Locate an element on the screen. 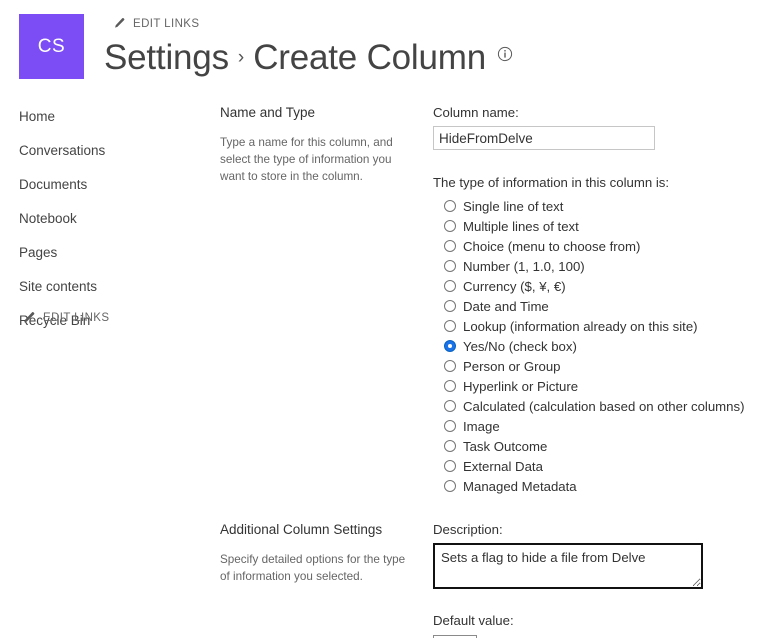 This screenshot has height=638, width=767. radio-managed-metadata: Managed Metadata is located at coordinates (600, 486).